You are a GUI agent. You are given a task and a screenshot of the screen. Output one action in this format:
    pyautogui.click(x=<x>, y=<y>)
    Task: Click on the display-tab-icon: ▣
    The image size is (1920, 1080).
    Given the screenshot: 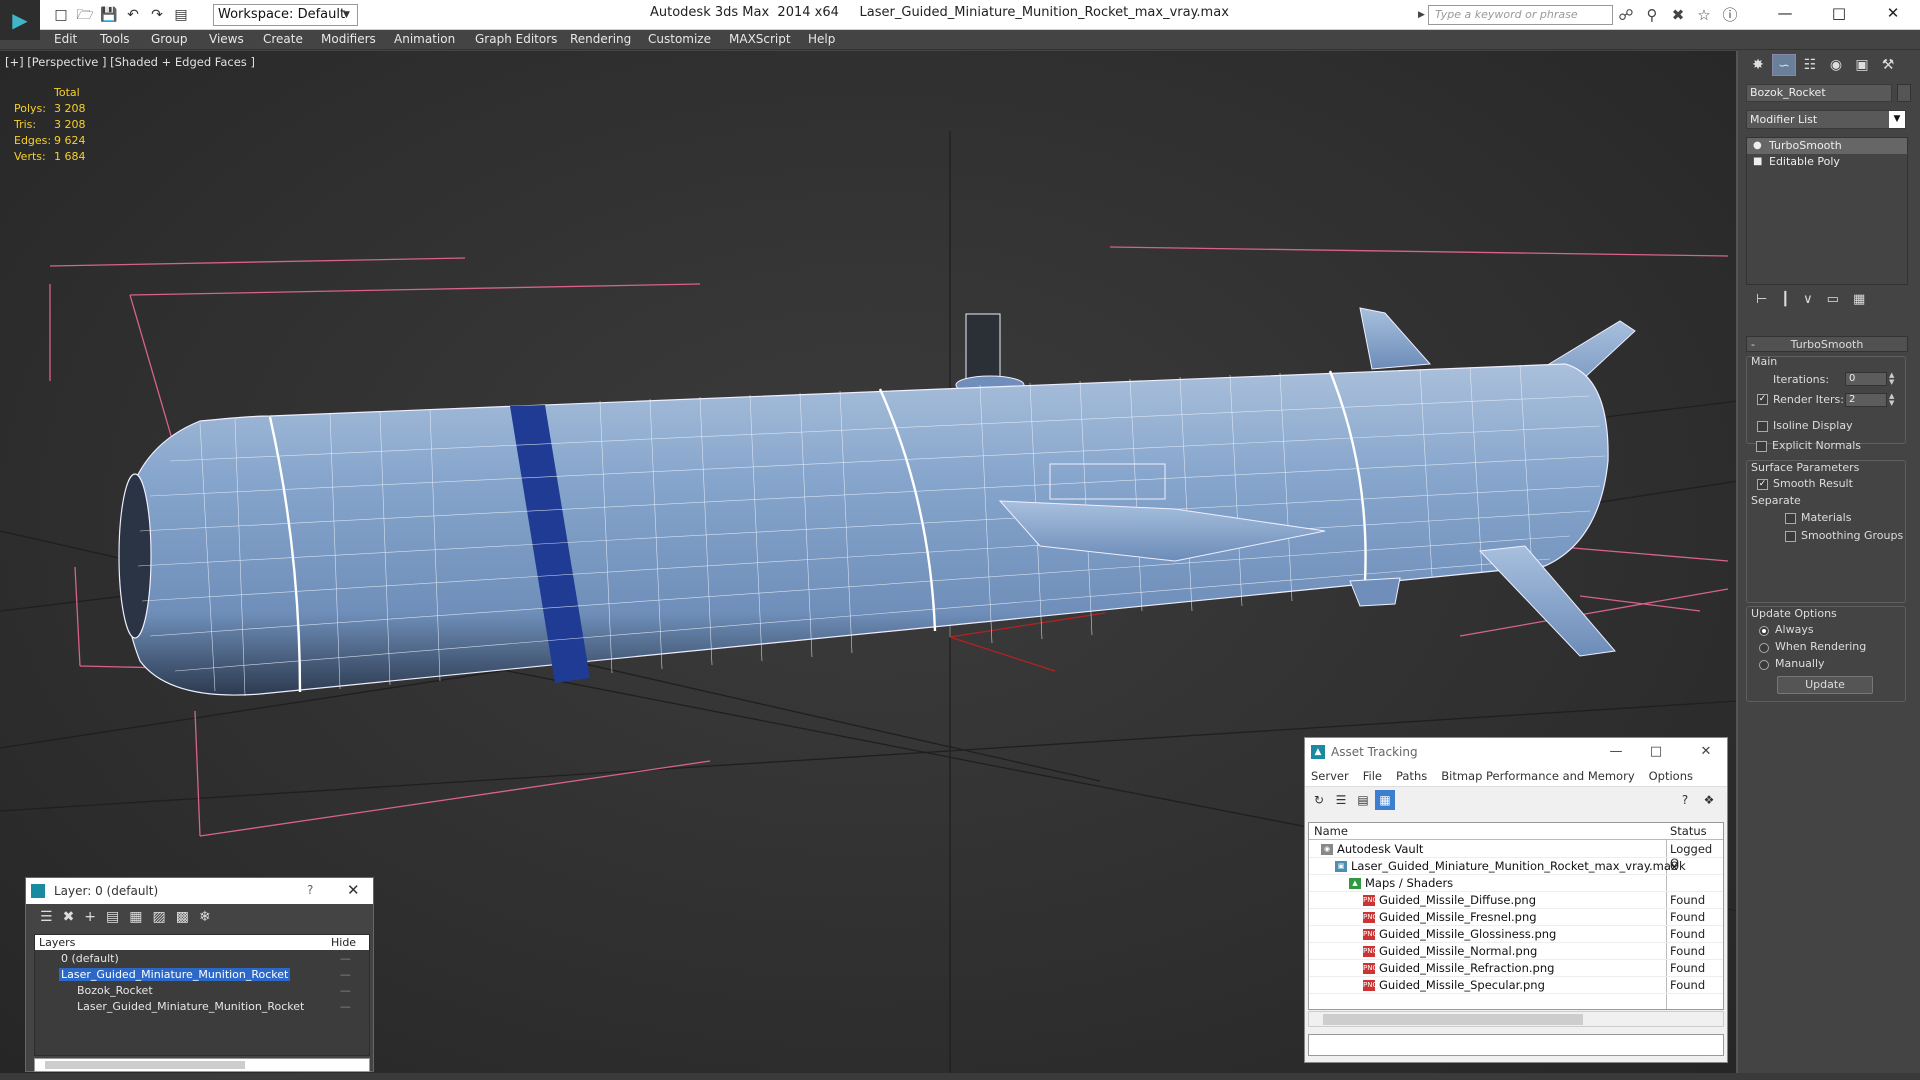 What is the action you would take?
    pyautogui.click(x=1862, y=65)
    